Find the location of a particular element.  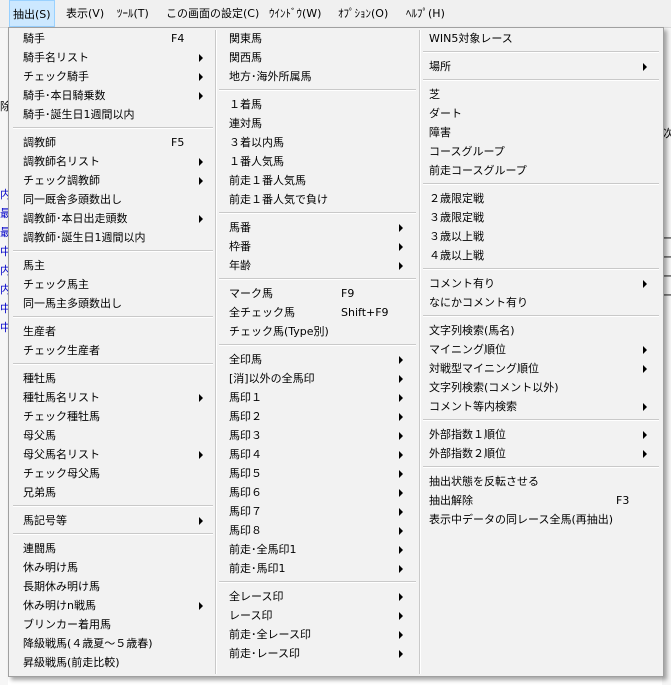

menu-item: 前走･全レース印 is located at coordinates (316, 634).